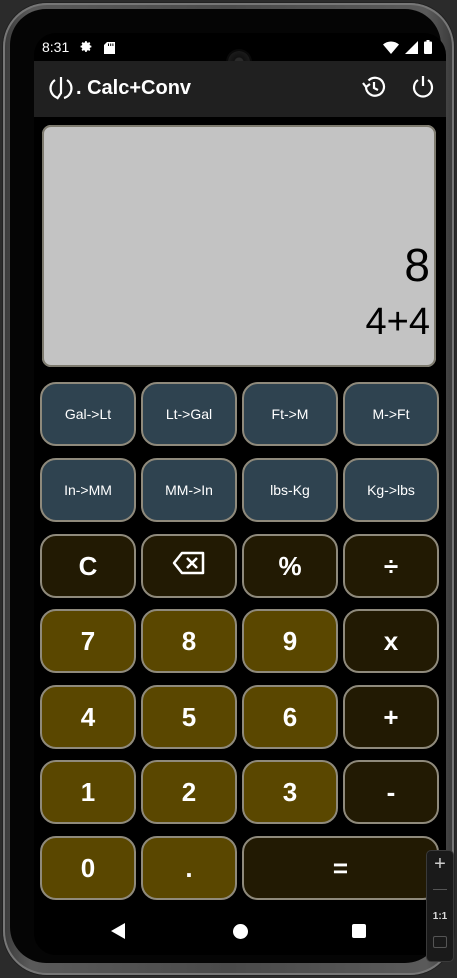 The height and width of the screenshot is (978, 457). What do you see at coordinates (417, 265) in the screenshot?
I see `result-text: 8` at bounding box center [417, 265].